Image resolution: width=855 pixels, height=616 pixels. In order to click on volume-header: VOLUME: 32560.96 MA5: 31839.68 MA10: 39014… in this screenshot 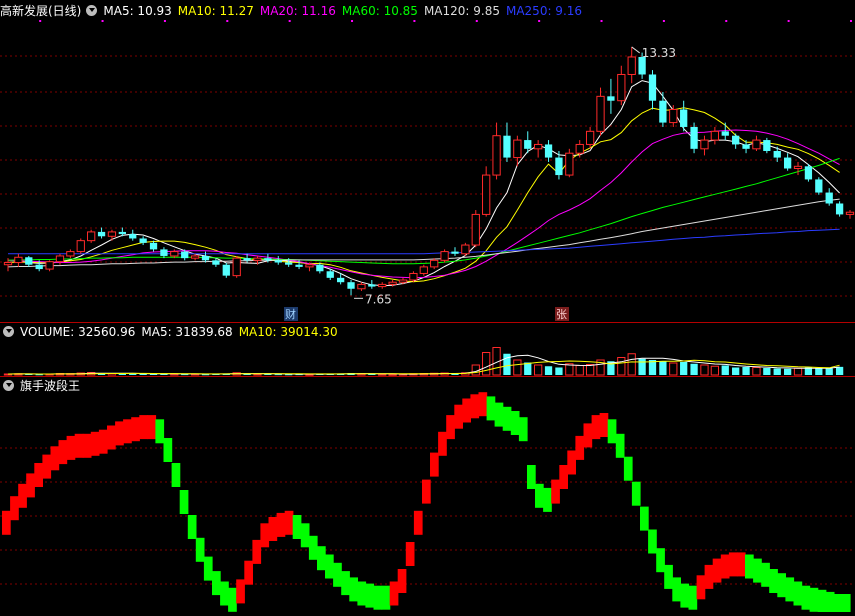, I will do `click(175, 332)`.